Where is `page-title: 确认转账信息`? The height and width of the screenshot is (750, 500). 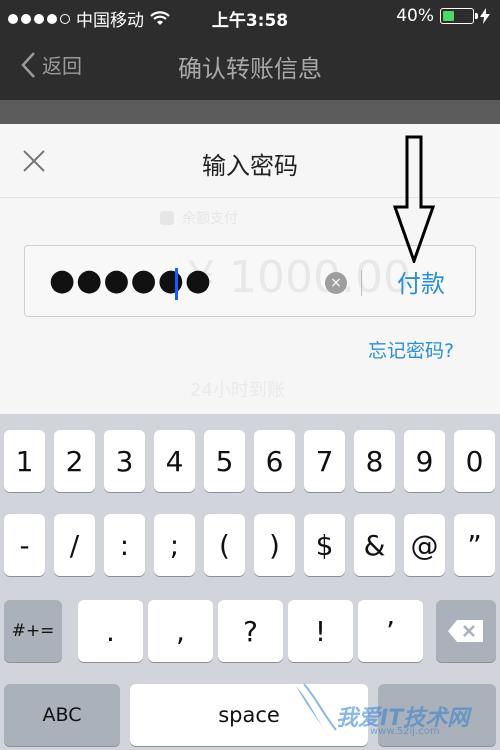 page-title: 确认转账信息 is located at coordinates (250, 69).